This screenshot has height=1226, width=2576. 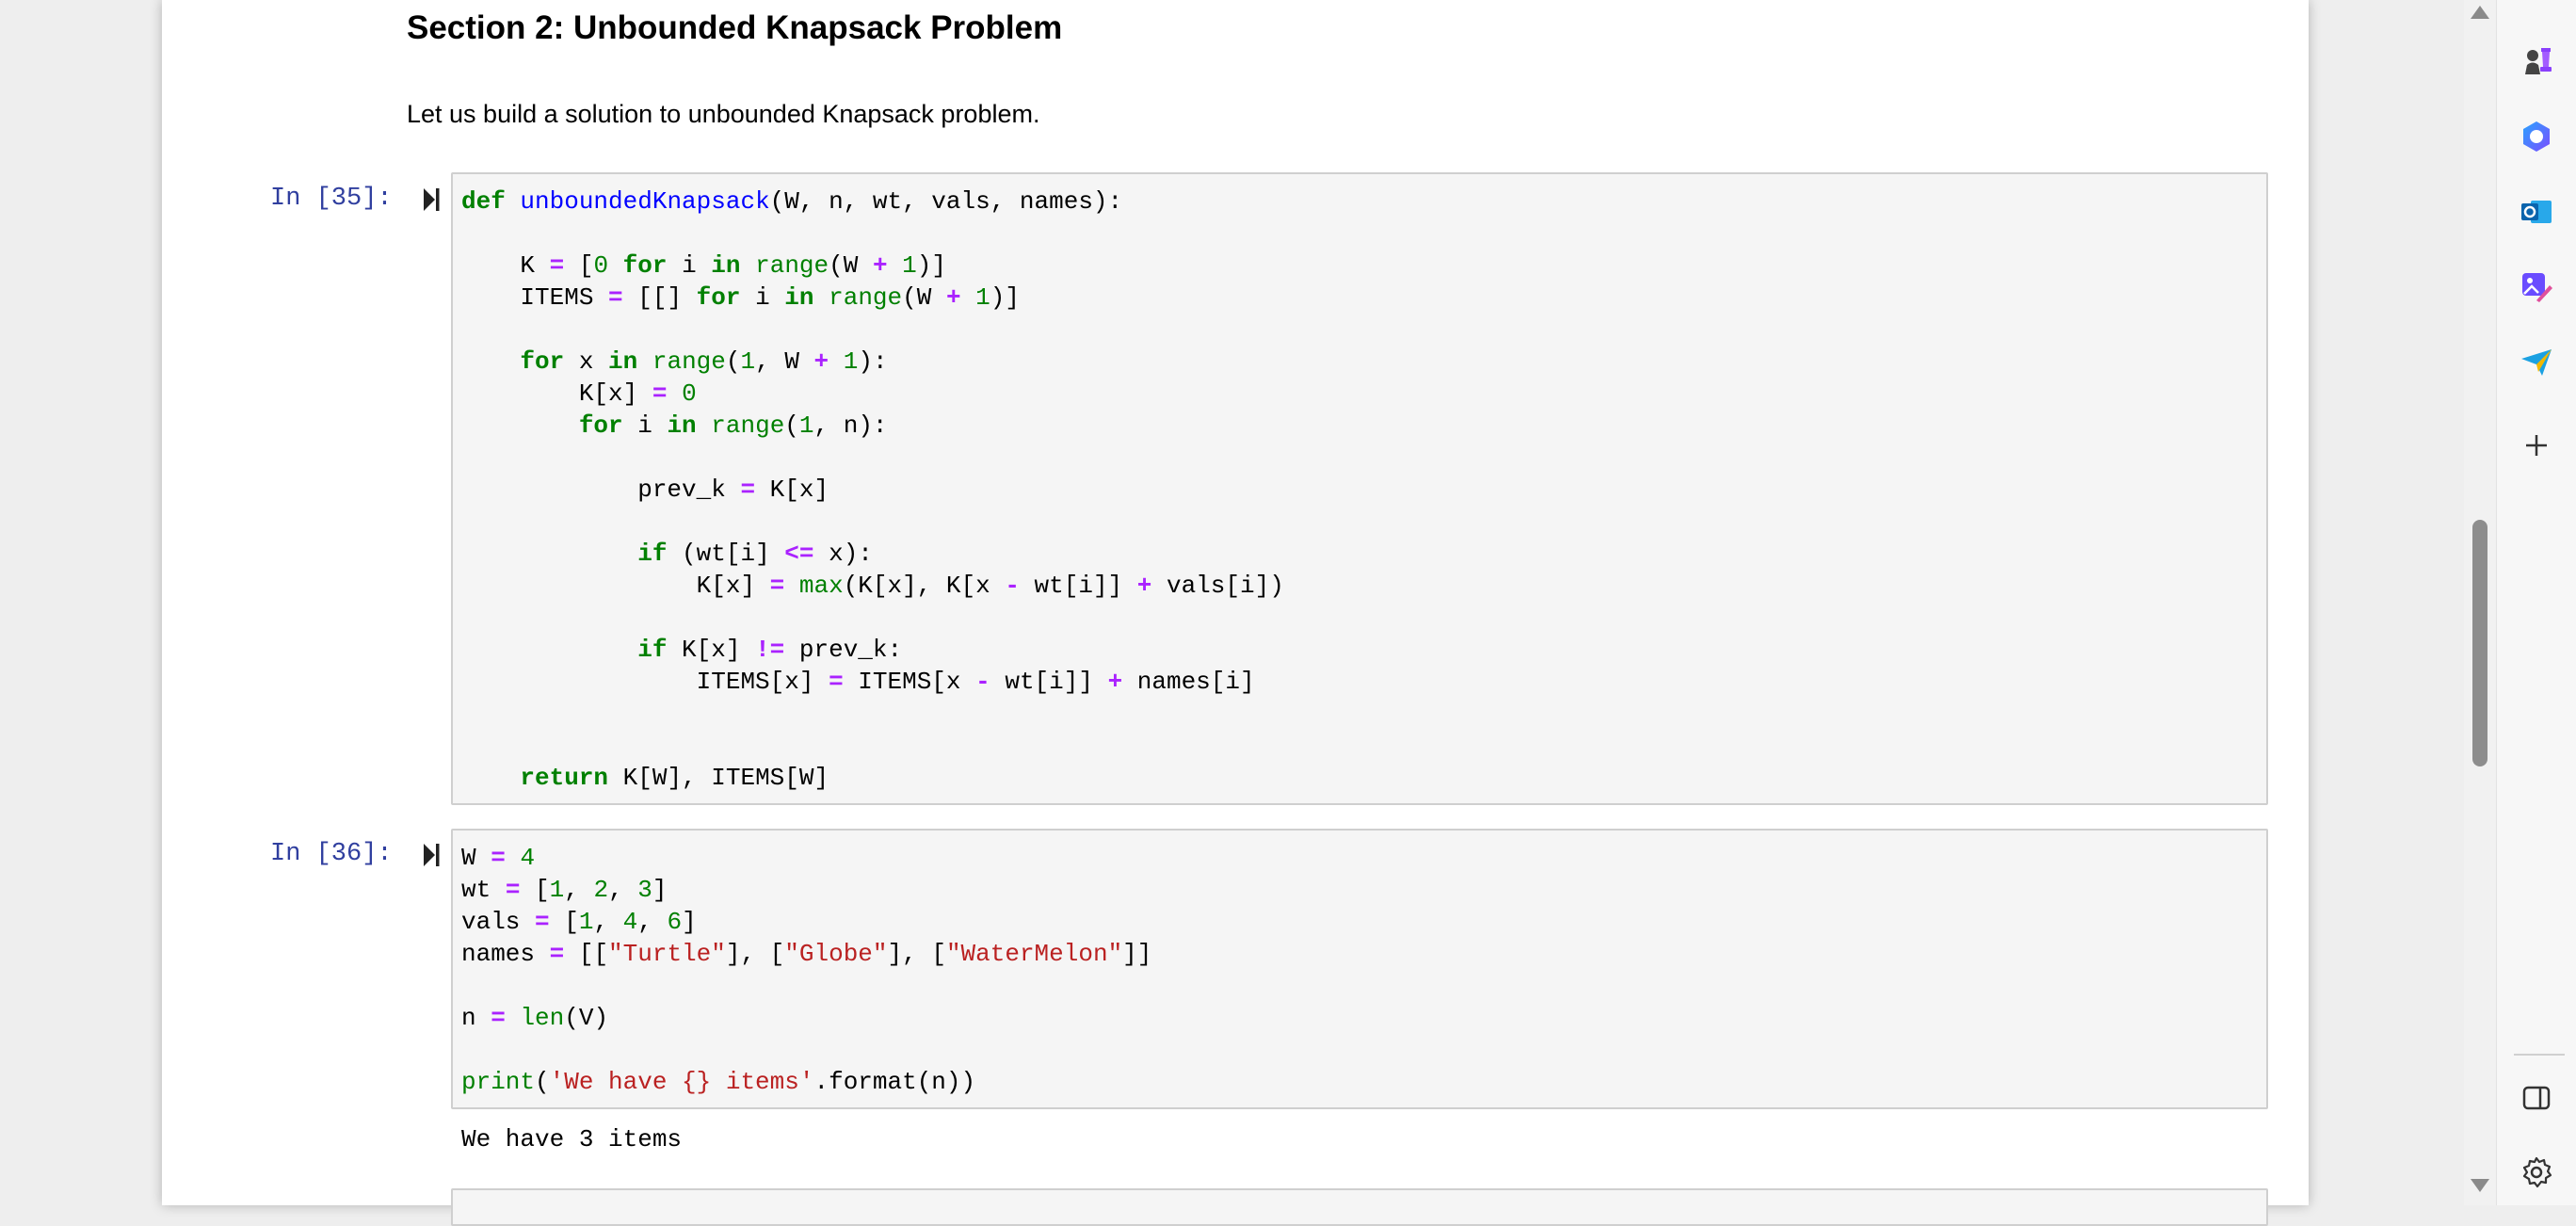 I want to click on designer-button, so click(x=2536, y=287).